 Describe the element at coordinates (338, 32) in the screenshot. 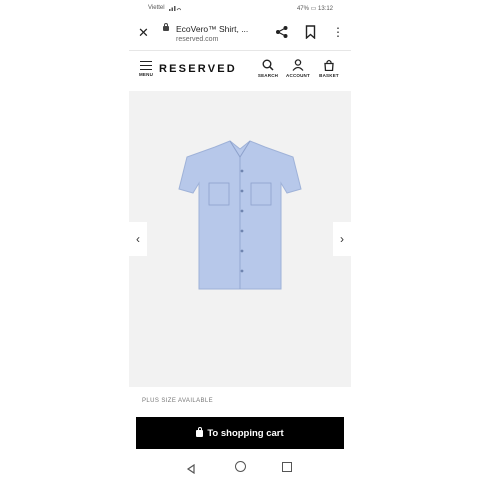

I see `more-icon: ⋮` at that location.